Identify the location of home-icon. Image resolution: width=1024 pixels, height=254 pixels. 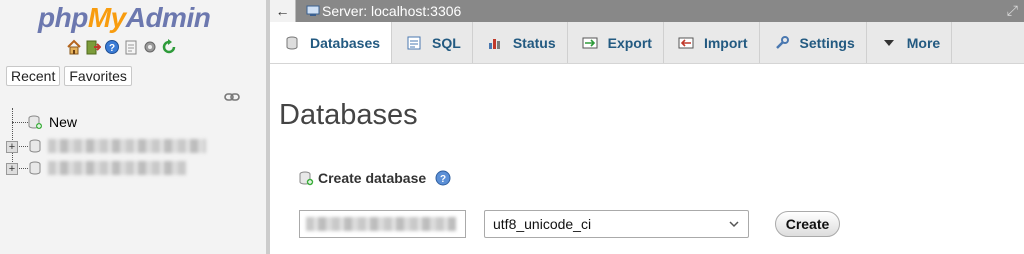
(74, 47).